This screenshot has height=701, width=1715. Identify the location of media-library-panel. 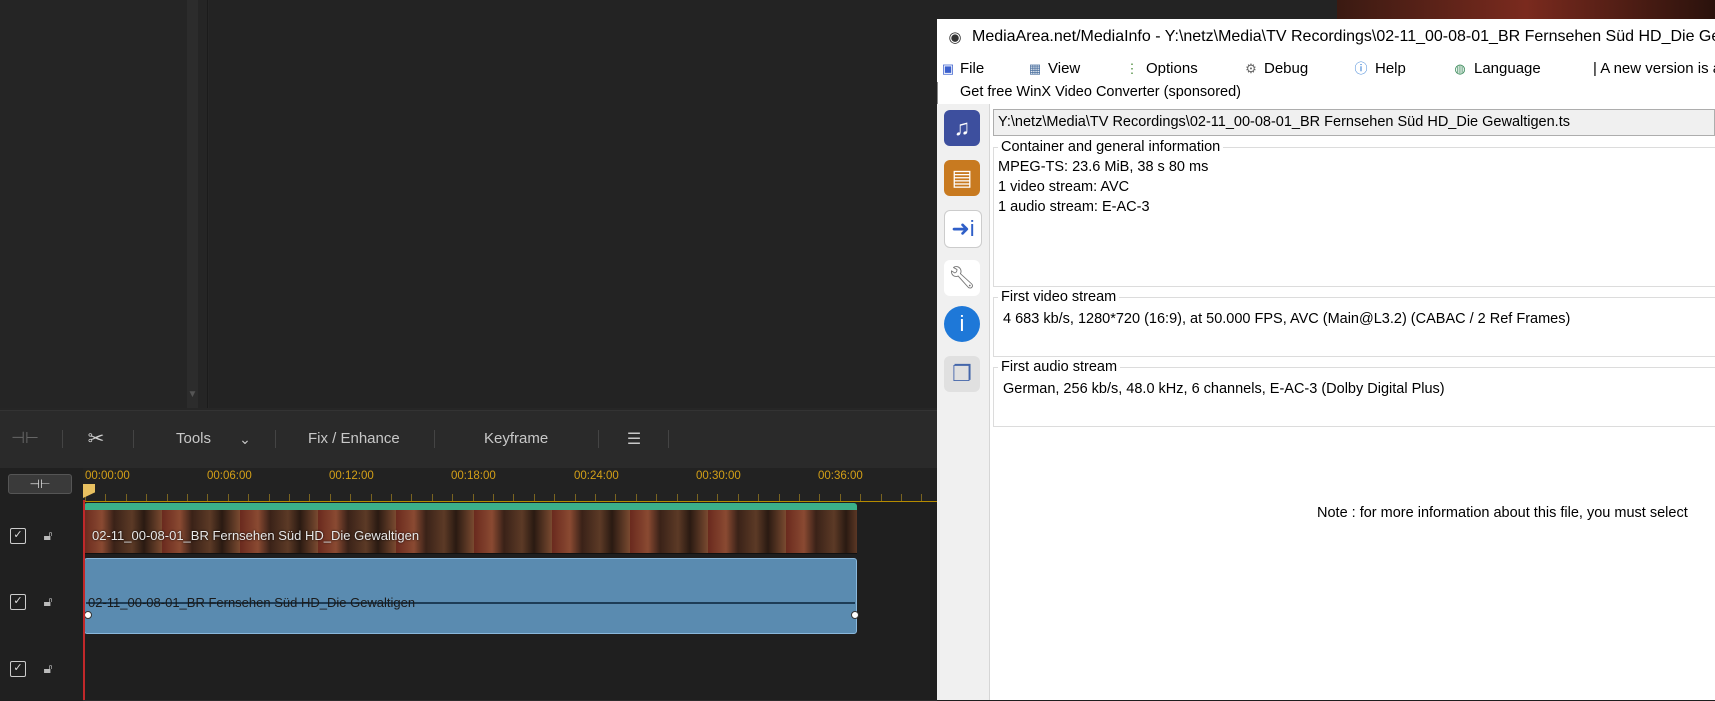
(104, 204).